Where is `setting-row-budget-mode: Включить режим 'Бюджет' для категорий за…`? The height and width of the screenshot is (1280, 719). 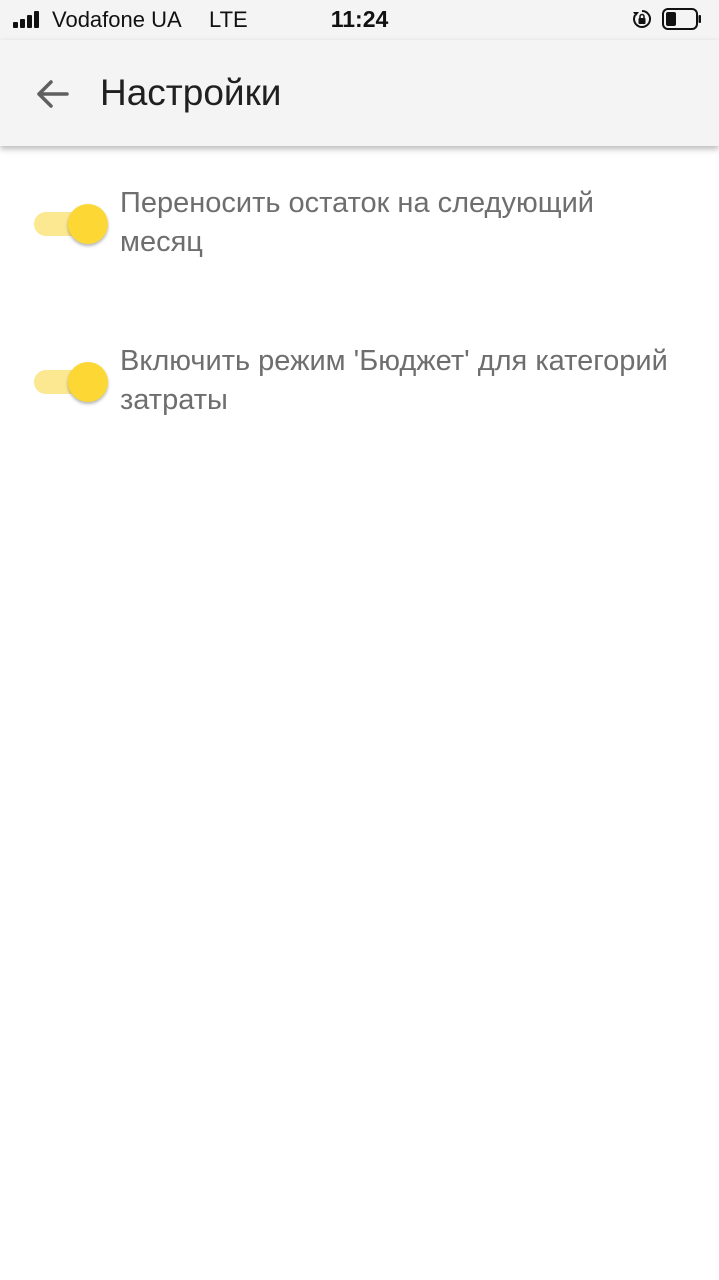
setting-row-budget-mode: Включить режим 'Бюджет' для категорий за… is located at coordinates (359, 393).